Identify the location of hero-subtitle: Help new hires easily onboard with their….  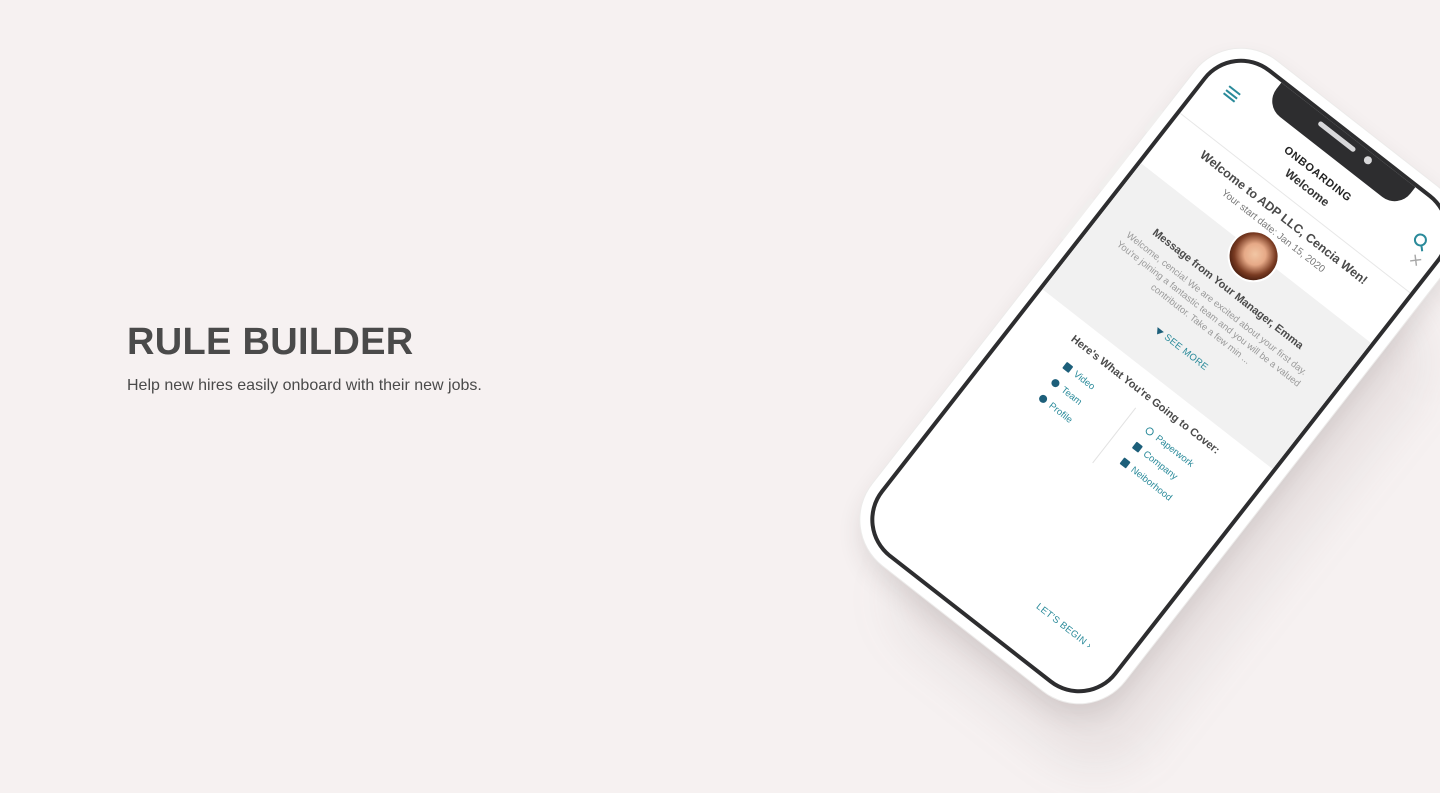
(304, 385).